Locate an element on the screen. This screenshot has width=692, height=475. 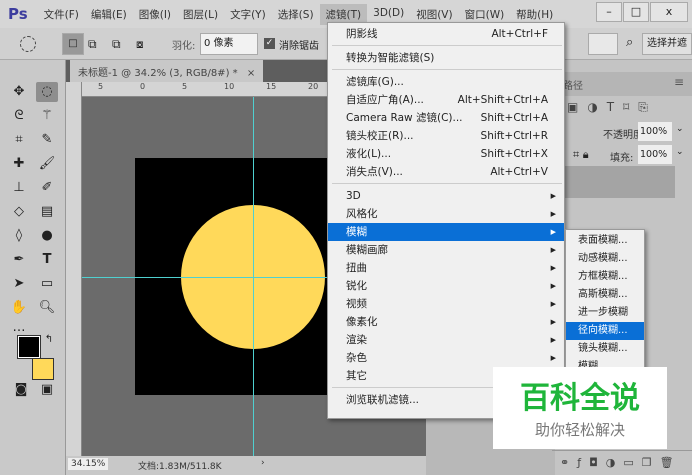
menu-3: 图层(L) is located at coordinates (200, 14).